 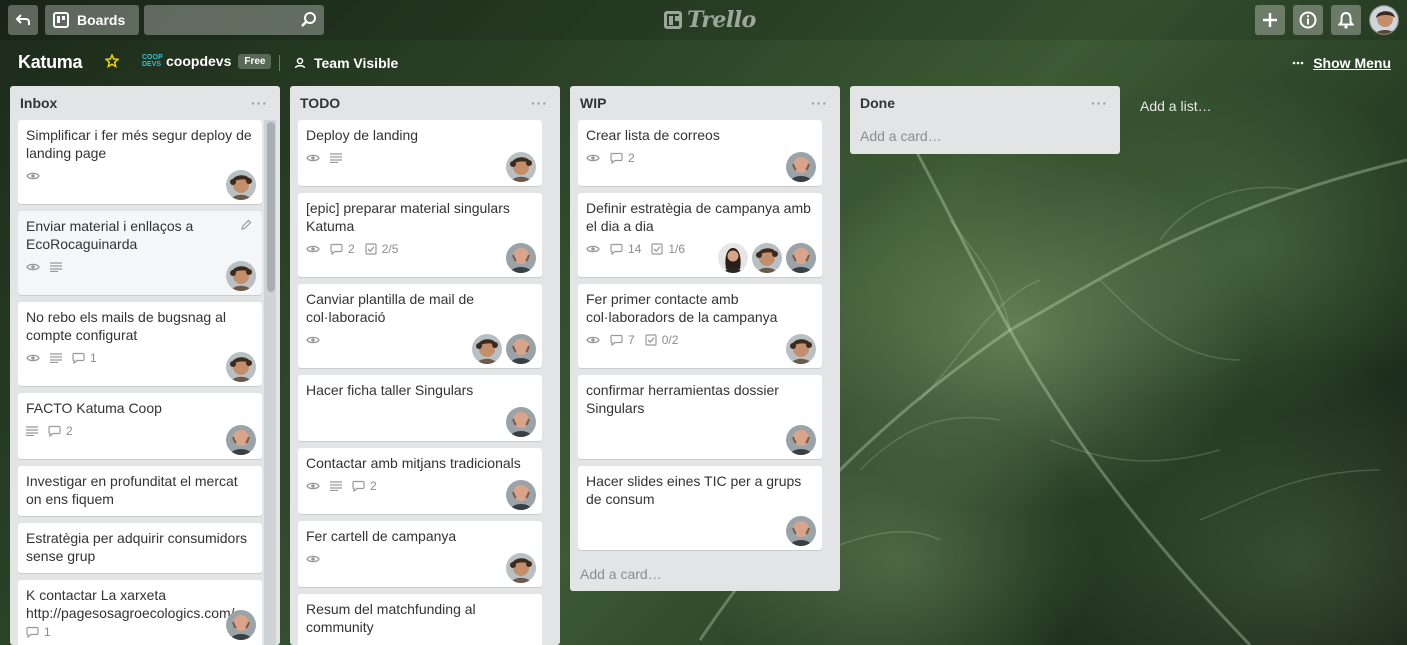 I want to click on list-title: WIP, so click(x=593, y=103).